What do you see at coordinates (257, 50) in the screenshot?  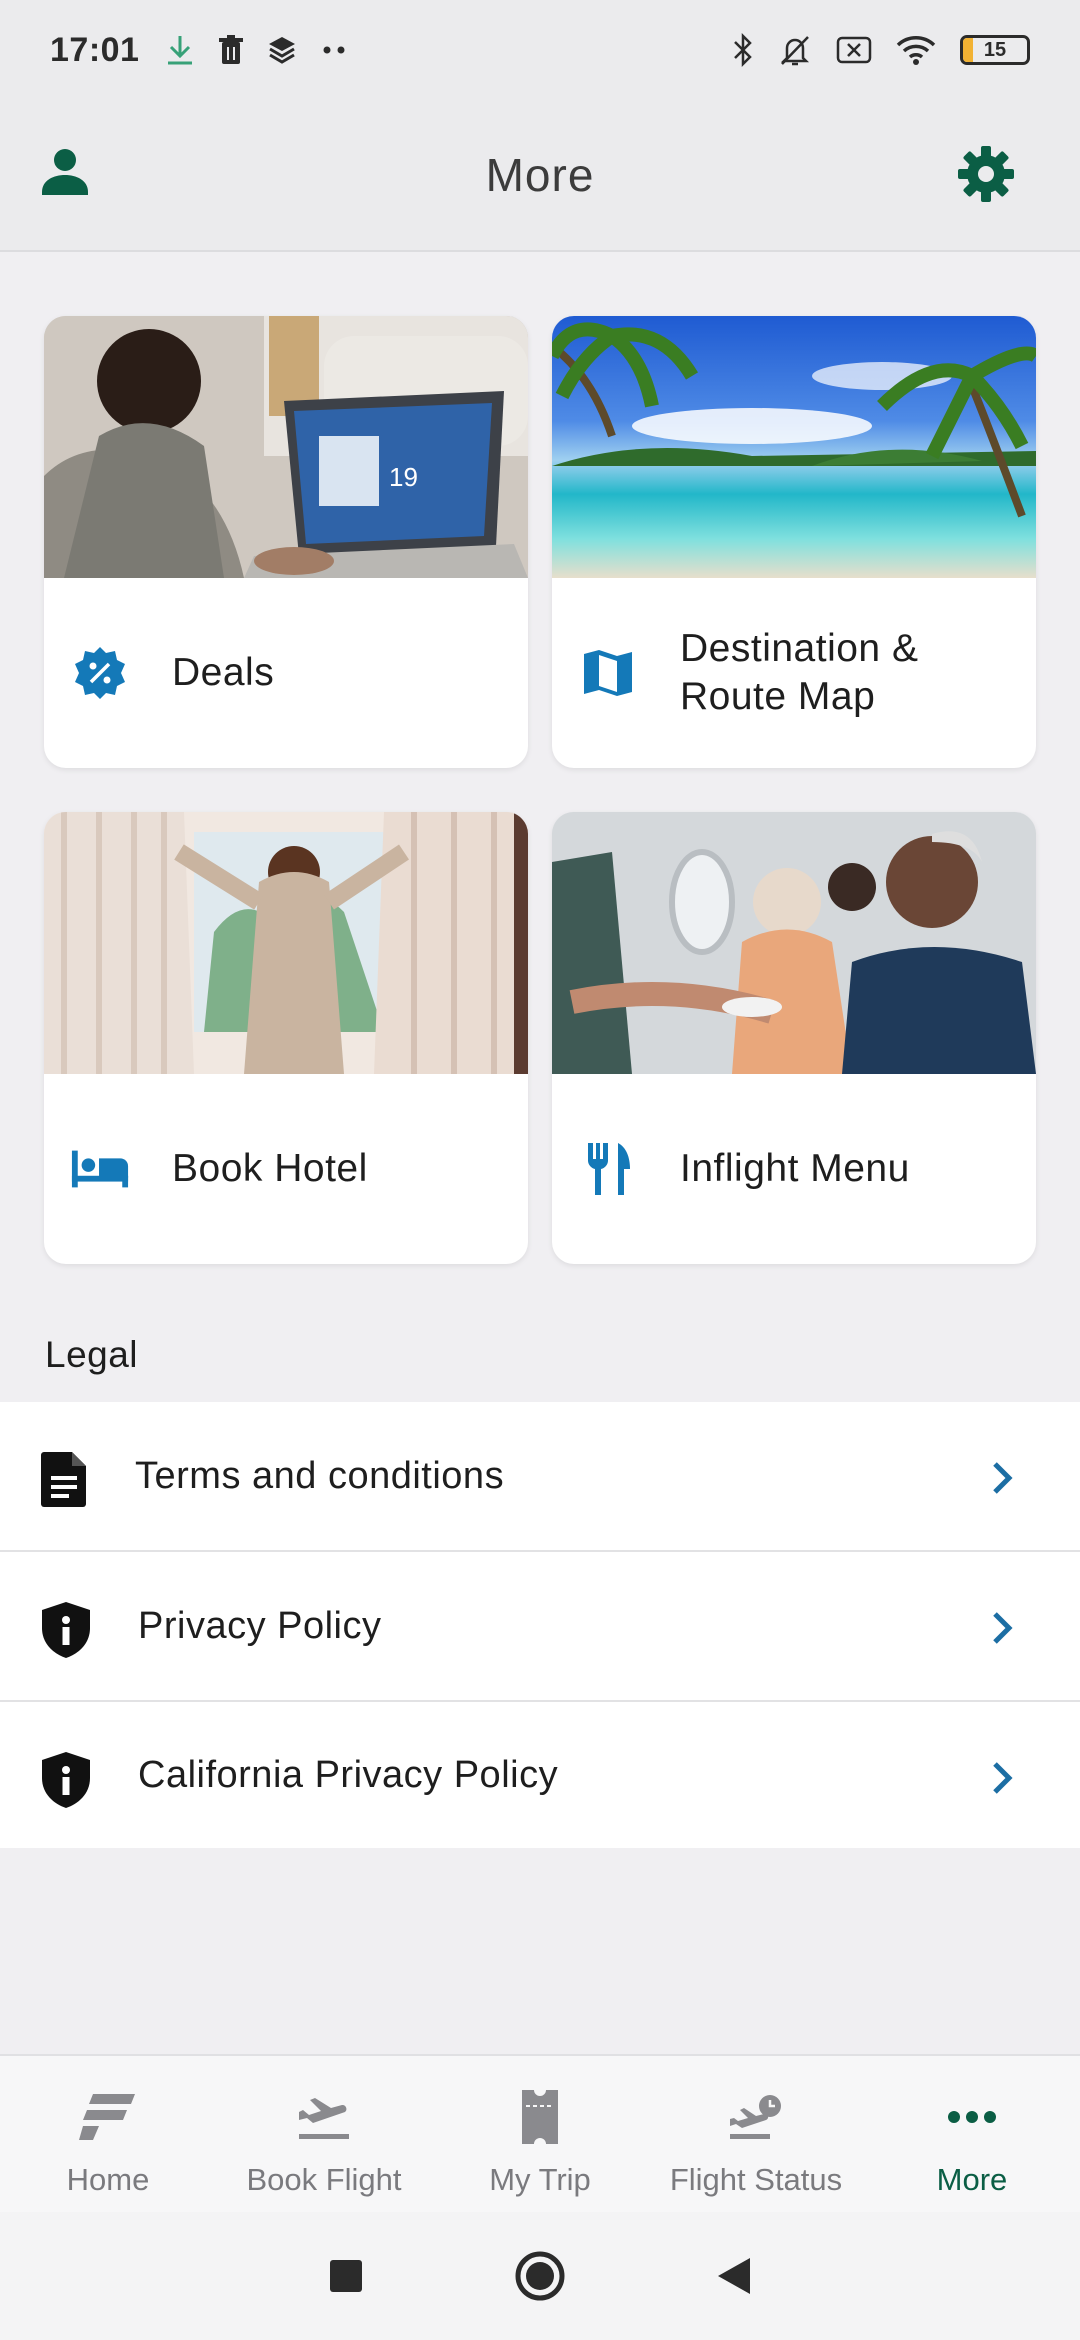 I see `status-left-icons` at bounding box center [257, 50].